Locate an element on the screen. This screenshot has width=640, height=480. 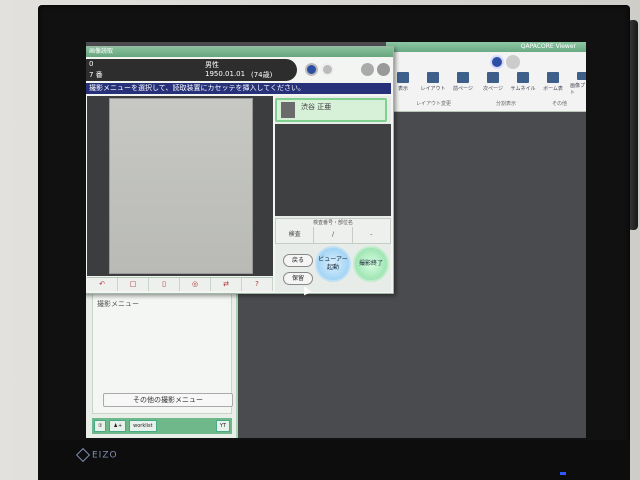
viewer-tool-print: 画像プリント is located at coordinates (578, 84).